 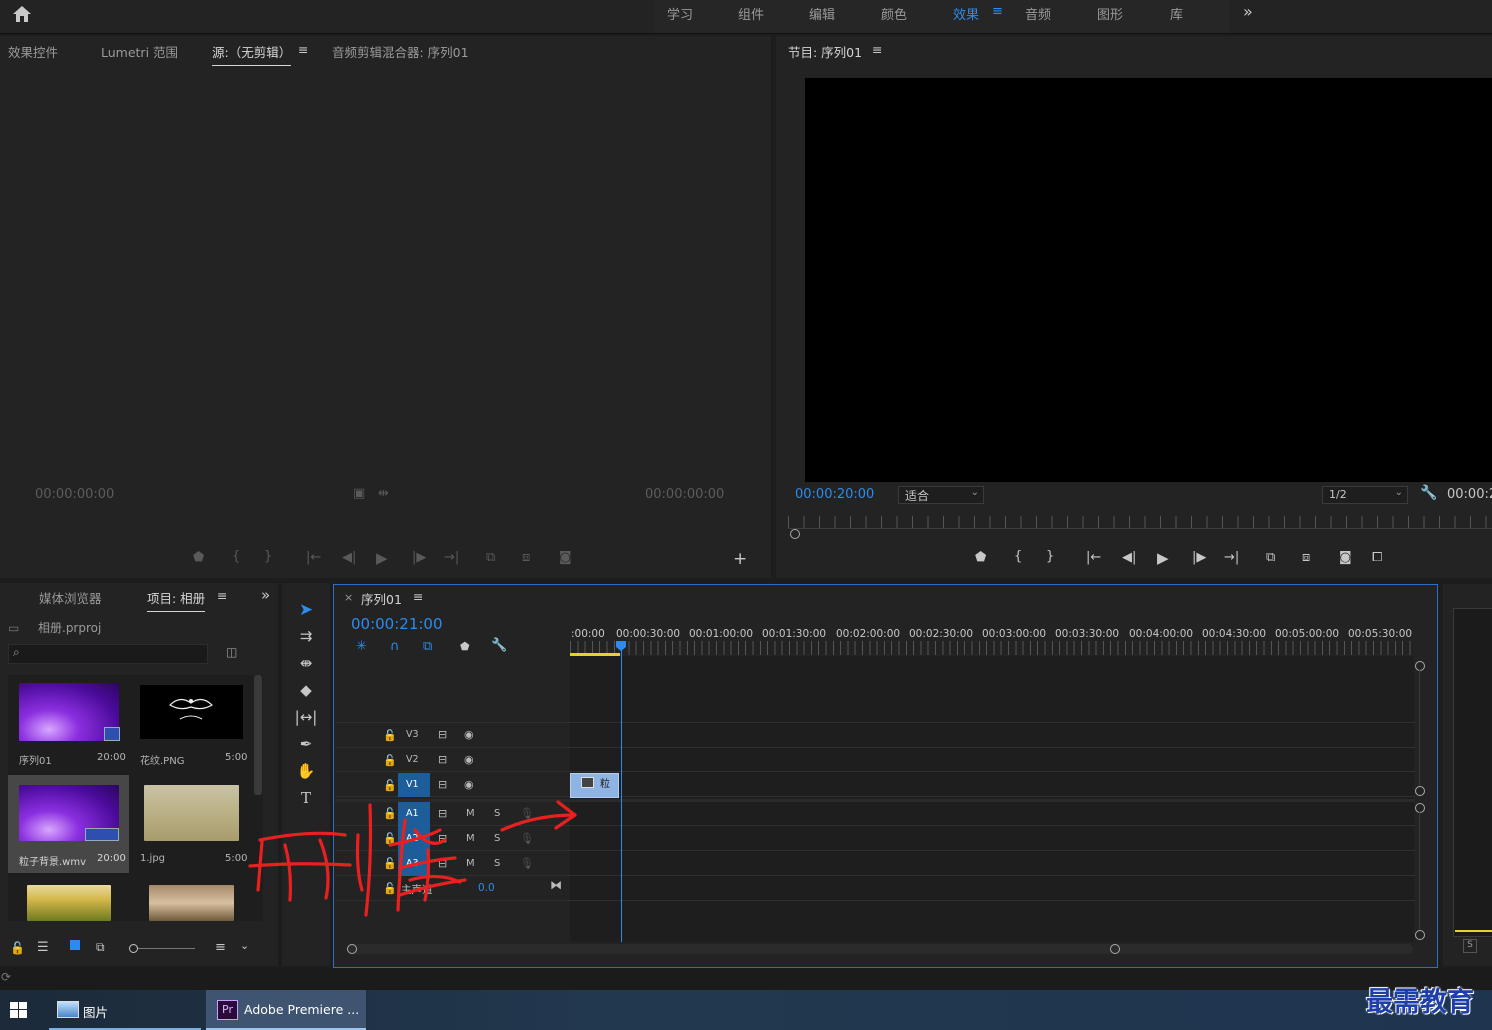 What do you see at coordinates (1248, 11) in the screenshot?
I see `workspace-more-icon: »` at bounding box center [1248, 11].